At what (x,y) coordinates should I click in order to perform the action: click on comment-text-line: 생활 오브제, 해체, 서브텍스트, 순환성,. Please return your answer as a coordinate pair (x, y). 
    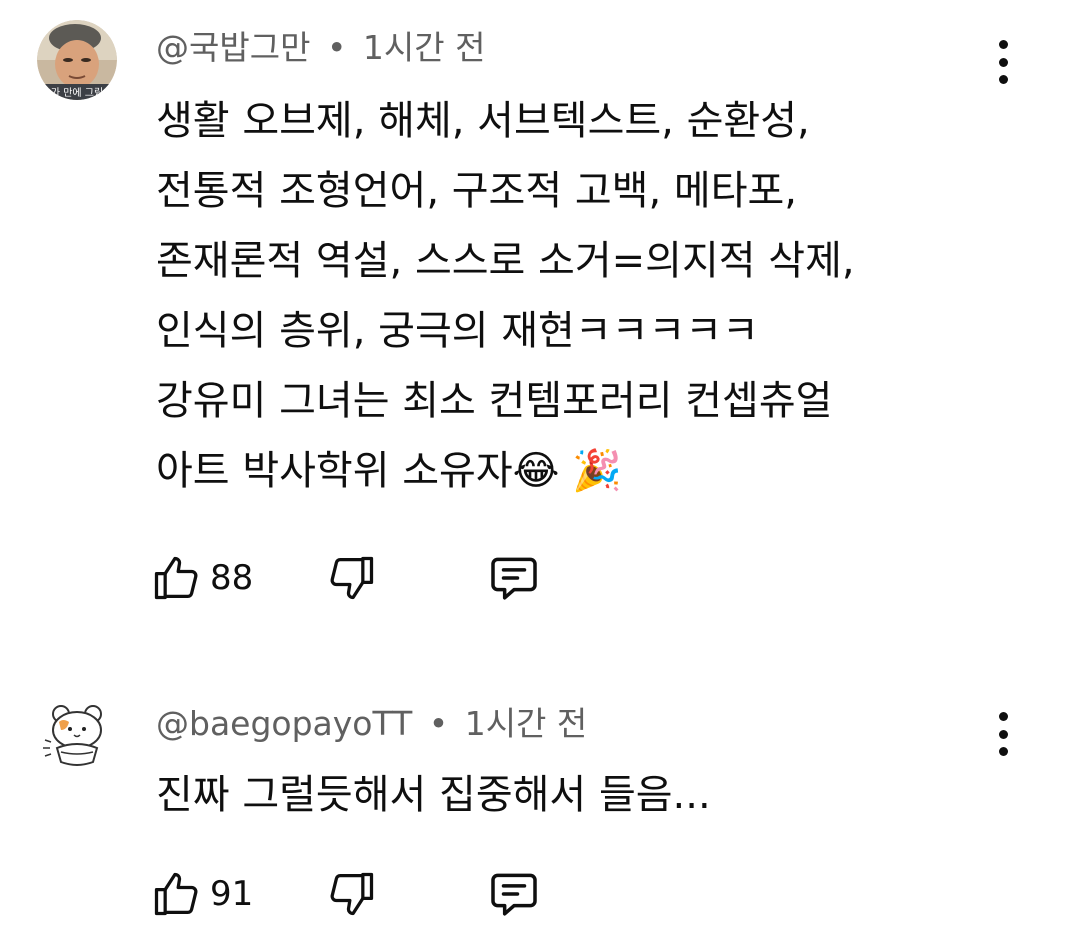
    Looking at the image, I should click on (483, 121).